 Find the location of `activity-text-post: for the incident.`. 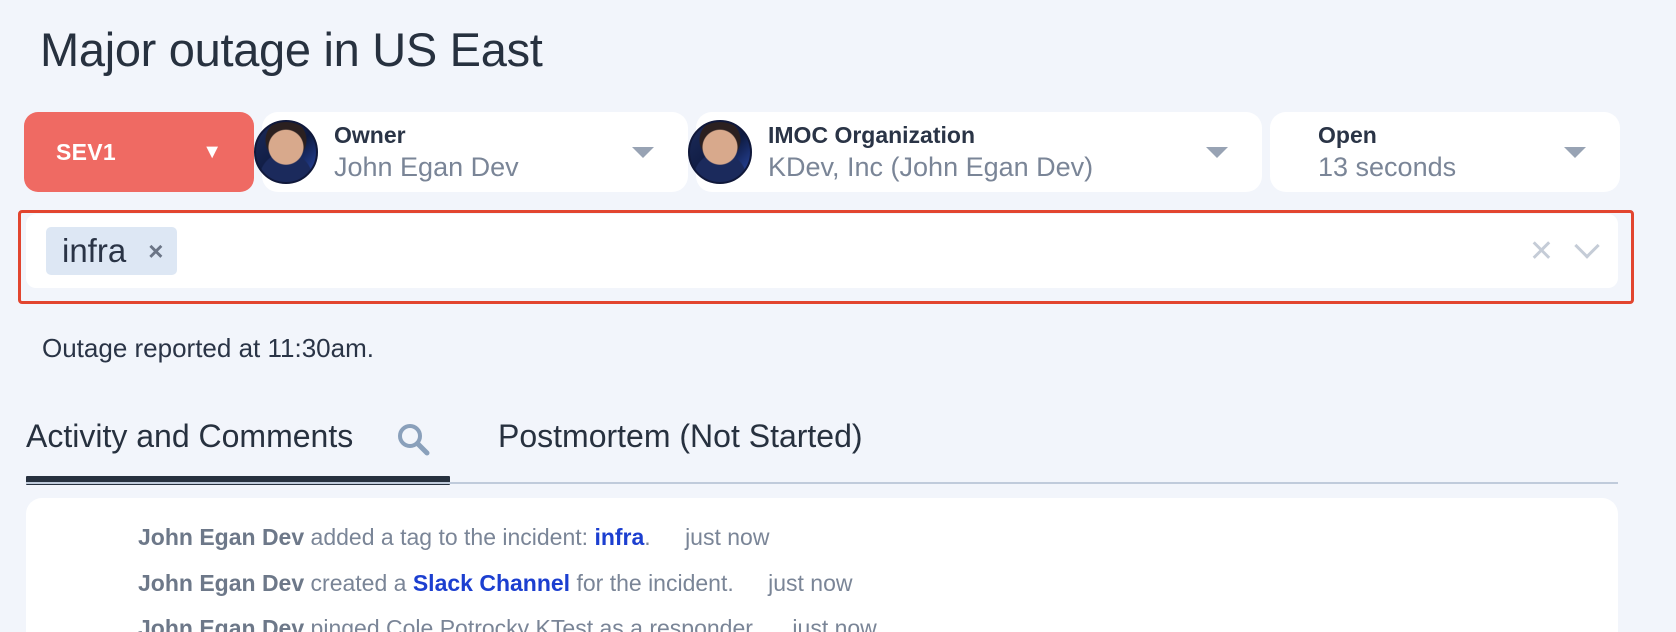

activity-text-post: for the incident. is located at coordinates (655, 583).